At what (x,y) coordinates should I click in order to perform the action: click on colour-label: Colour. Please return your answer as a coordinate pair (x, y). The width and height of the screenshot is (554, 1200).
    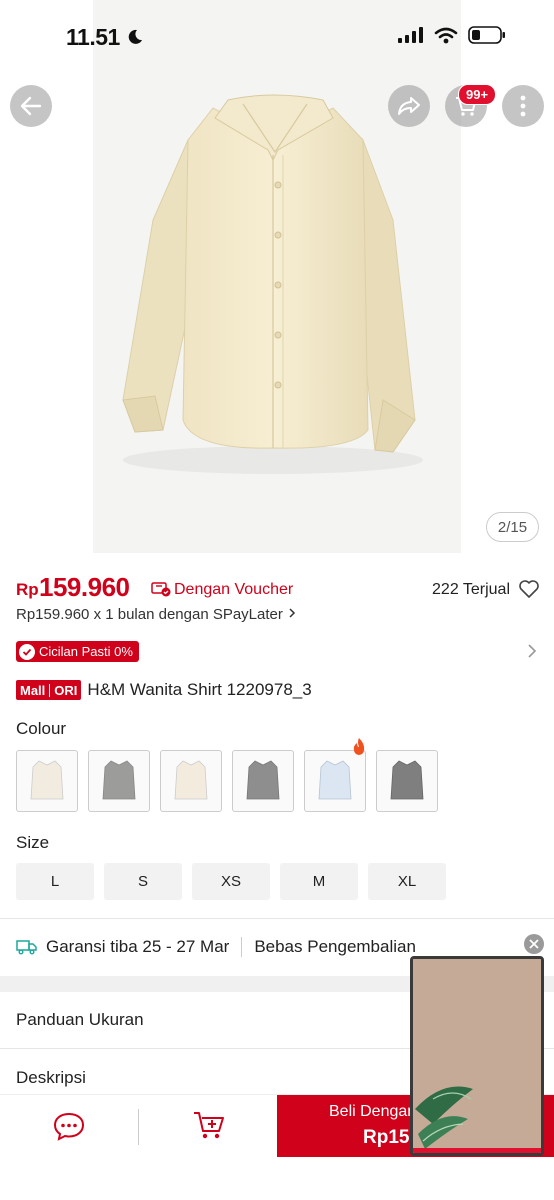
    Looking at the image, I should click on (41, 728).